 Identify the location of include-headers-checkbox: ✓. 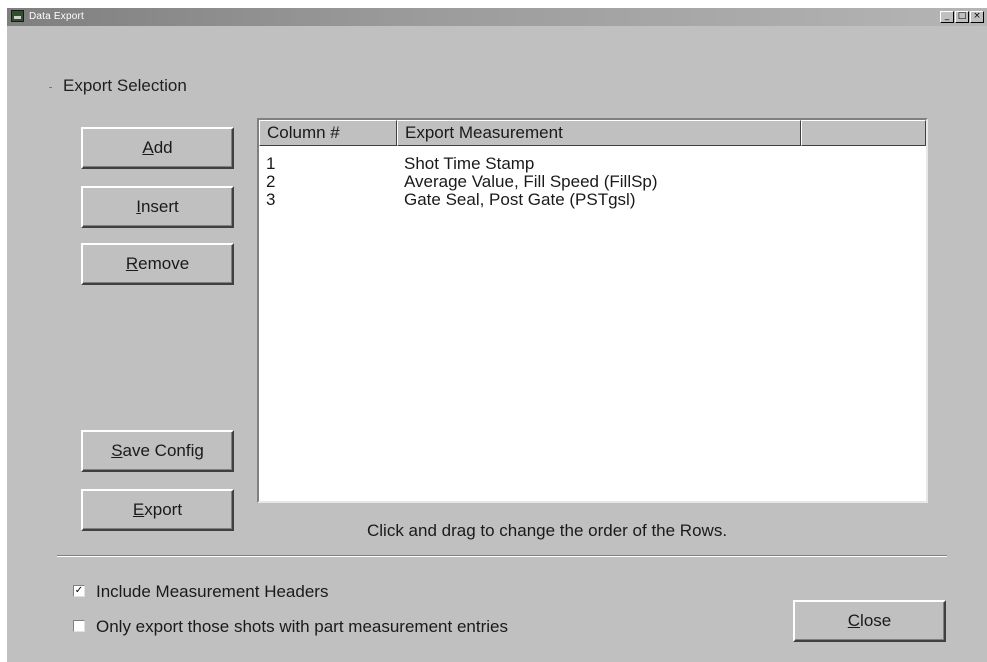
(79, 591).